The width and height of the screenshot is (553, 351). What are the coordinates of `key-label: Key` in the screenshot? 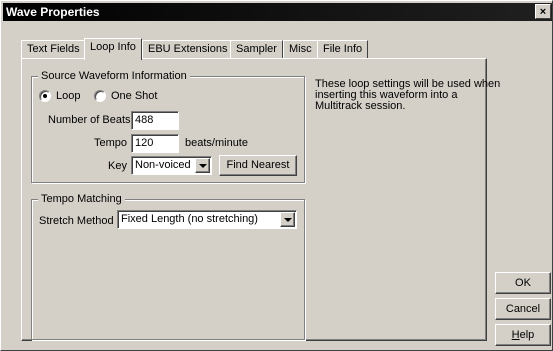 It's located at (117, 166).